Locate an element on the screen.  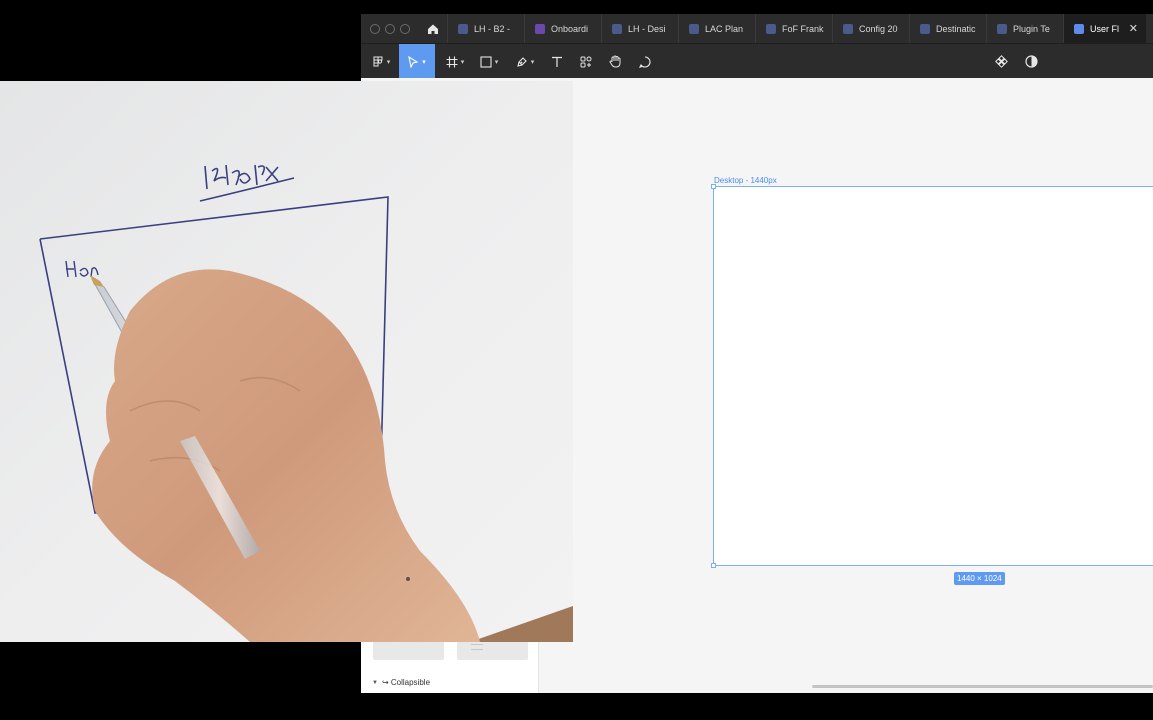
tab-file-2: Onboardi is located at coordinates (562, 28).